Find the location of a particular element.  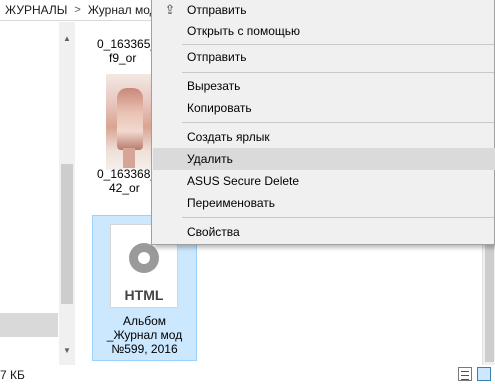

file-item-1-name-line-1: 0_163365_ is located at coordinates (127, 44).